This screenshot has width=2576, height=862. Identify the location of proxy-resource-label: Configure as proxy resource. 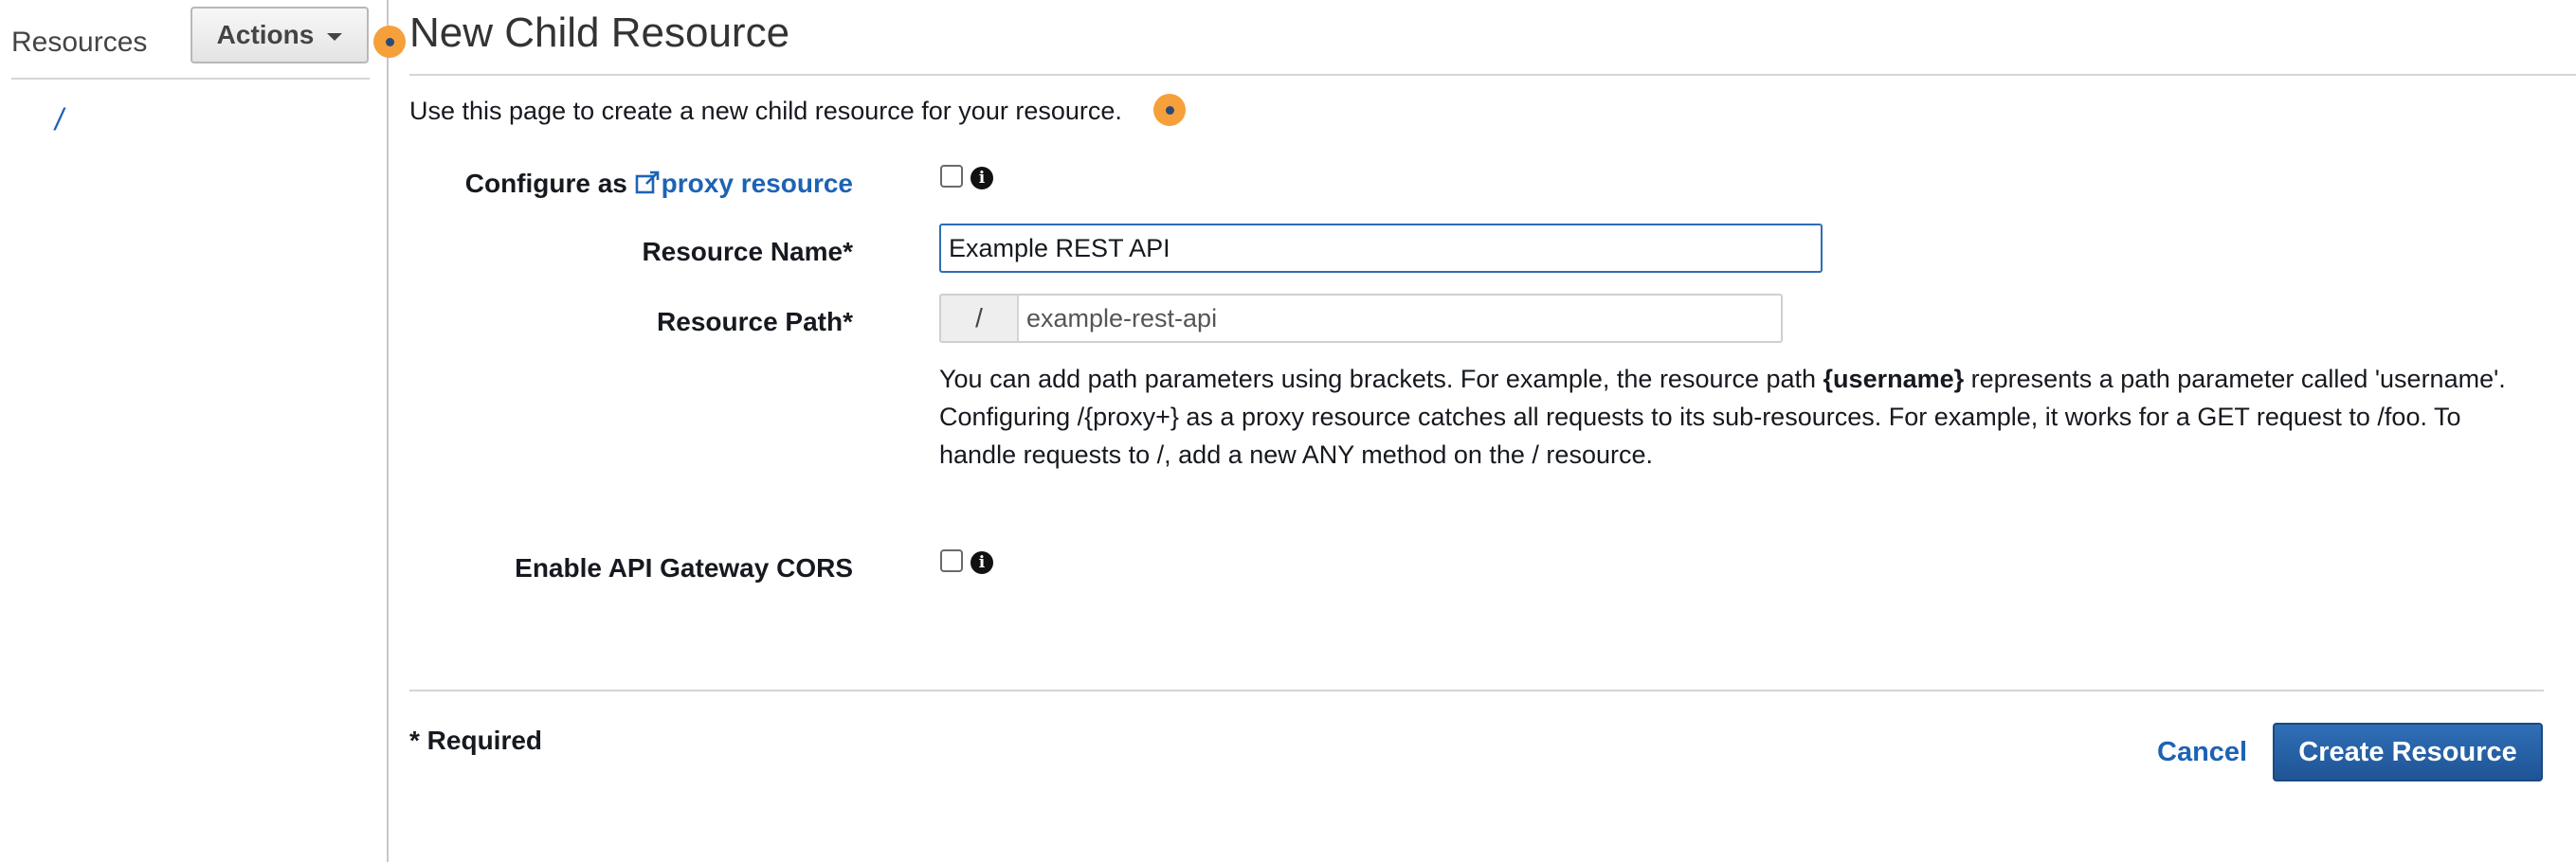
(659, 184).